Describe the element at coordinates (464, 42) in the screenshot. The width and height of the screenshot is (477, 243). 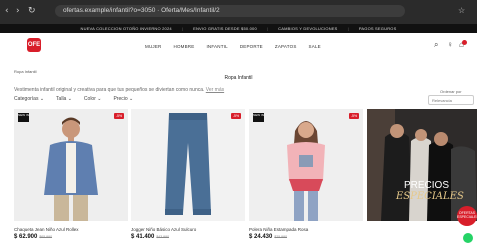
I see `cart-badge` at that location.